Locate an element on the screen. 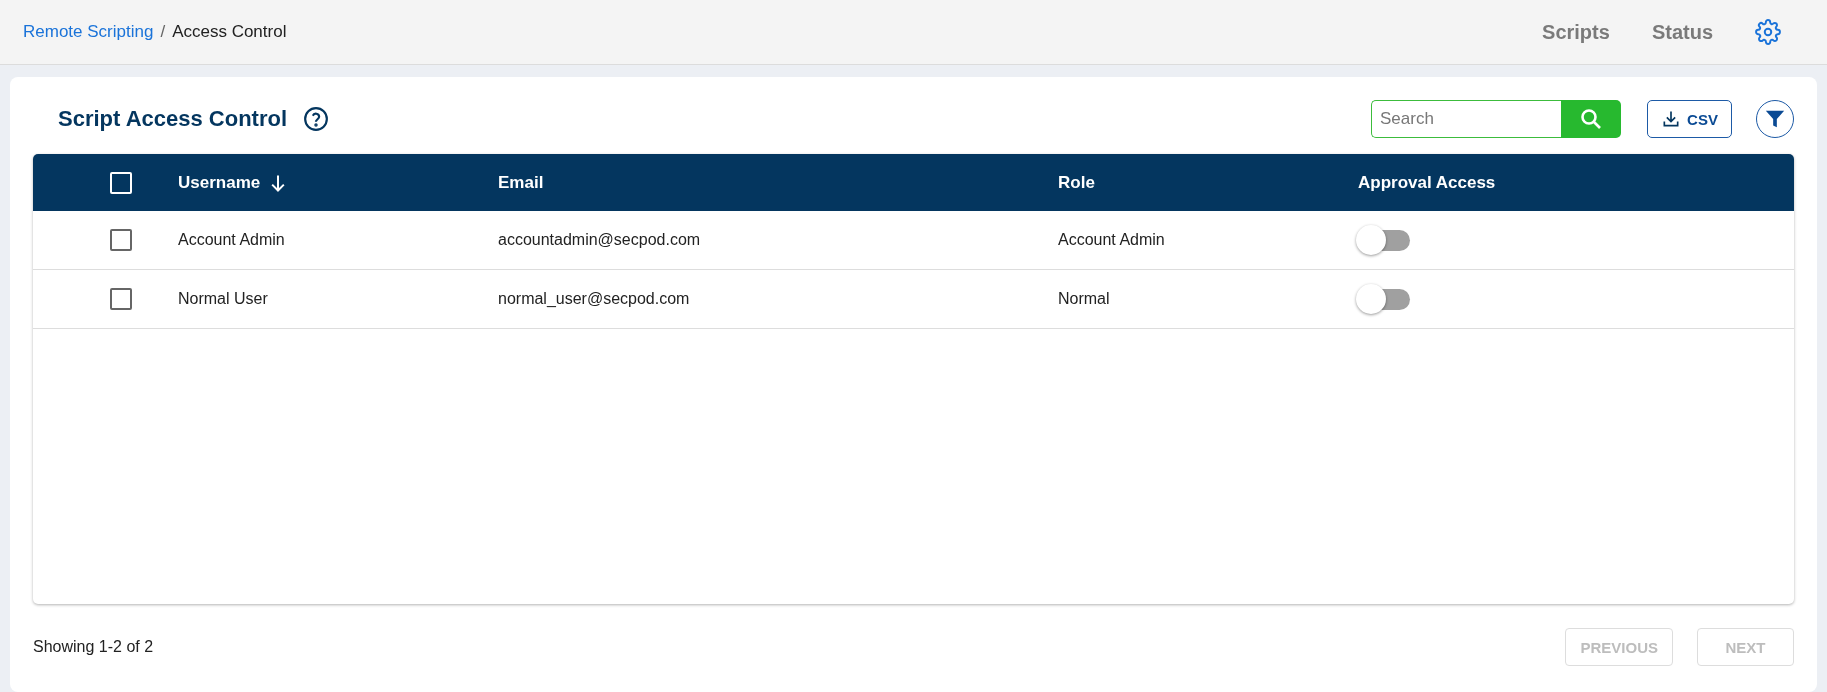  select-all-checkbox is located at coordinates (120, 182).